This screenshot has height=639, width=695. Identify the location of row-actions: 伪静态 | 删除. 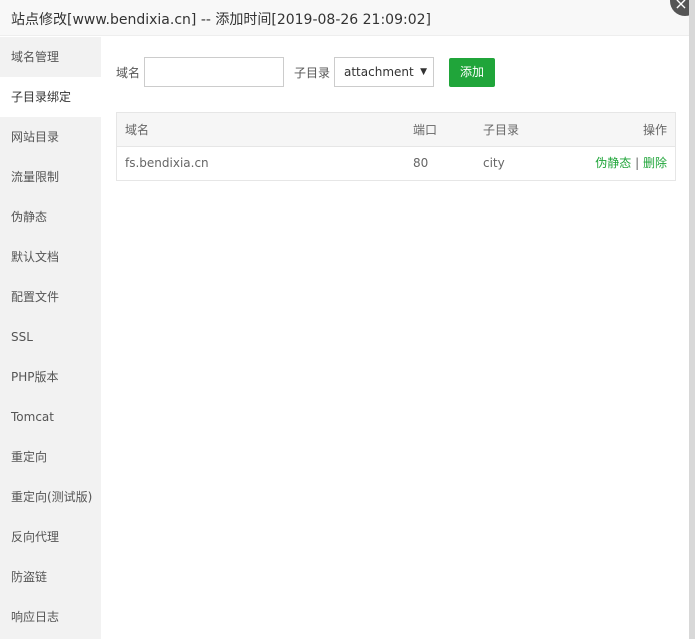
(631, 163).